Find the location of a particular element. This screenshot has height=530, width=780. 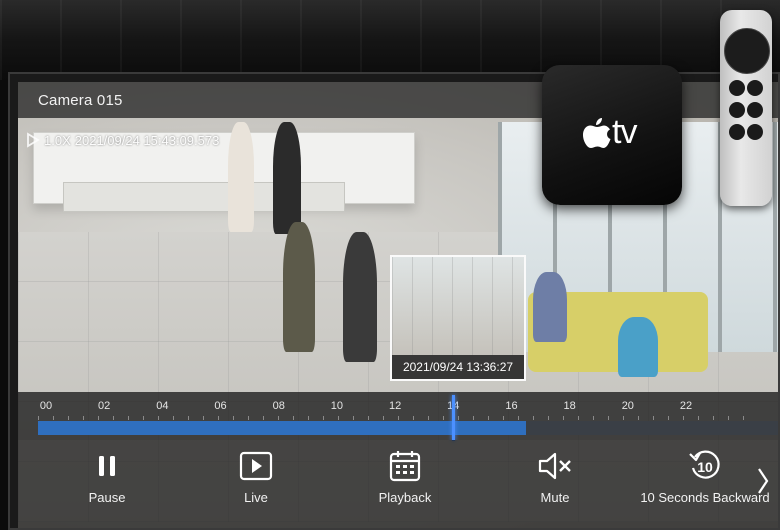

timeline-hour-label: 00 is located at coordinates (46, 406).